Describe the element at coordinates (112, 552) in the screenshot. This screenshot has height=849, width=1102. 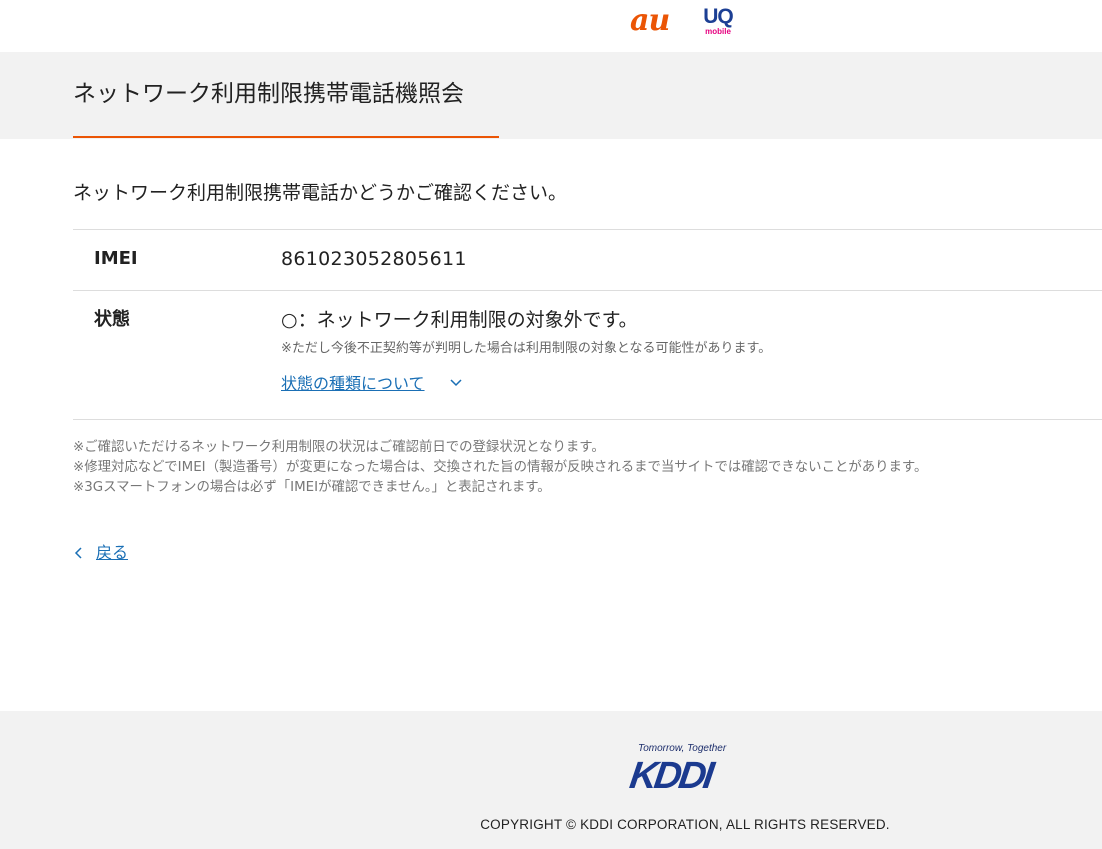
I see `back-link-label: 戻る` at that location.